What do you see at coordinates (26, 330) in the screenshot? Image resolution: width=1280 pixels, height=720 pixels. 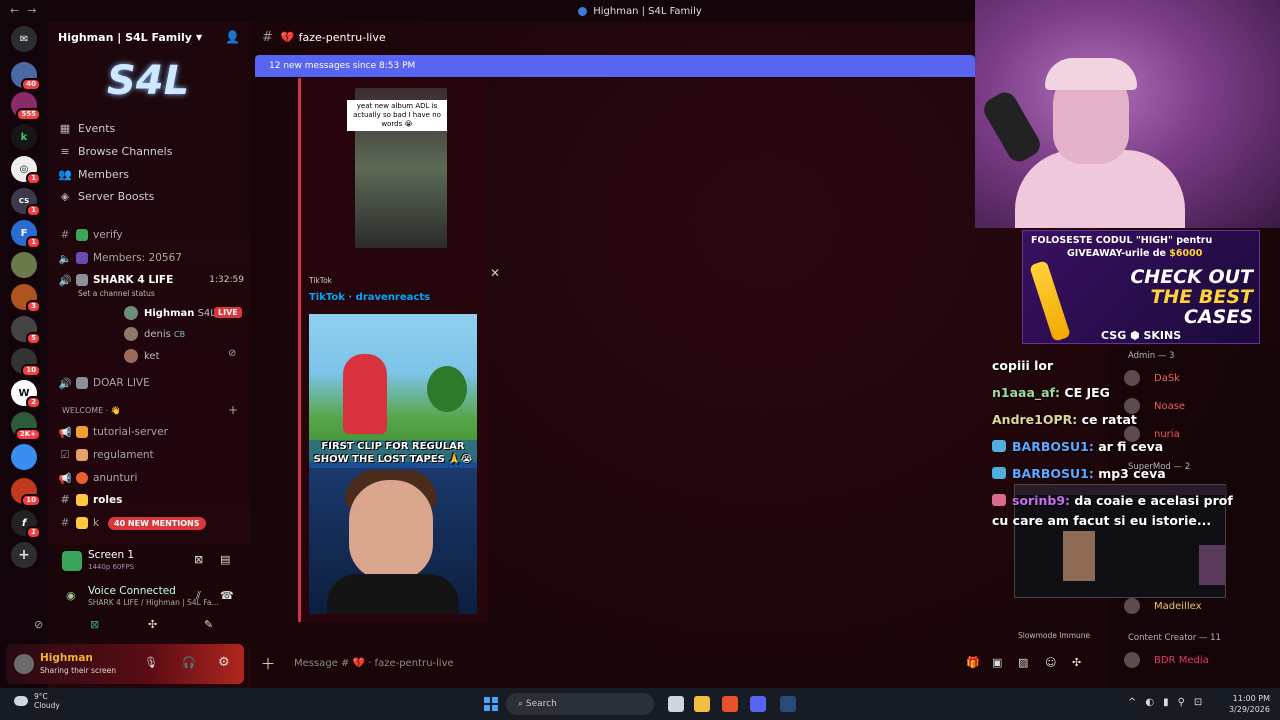 I see `server-folder-icon: 5` at bounding box center [26, 330].